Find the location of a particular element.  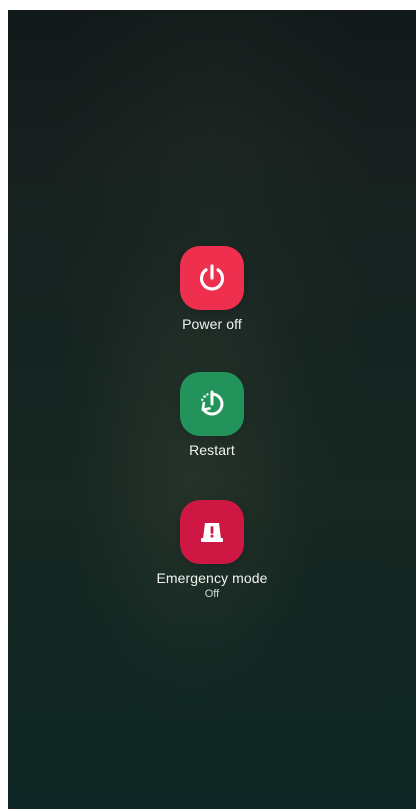

emergency-mode-status: Off is located at coordinates (212, 594).